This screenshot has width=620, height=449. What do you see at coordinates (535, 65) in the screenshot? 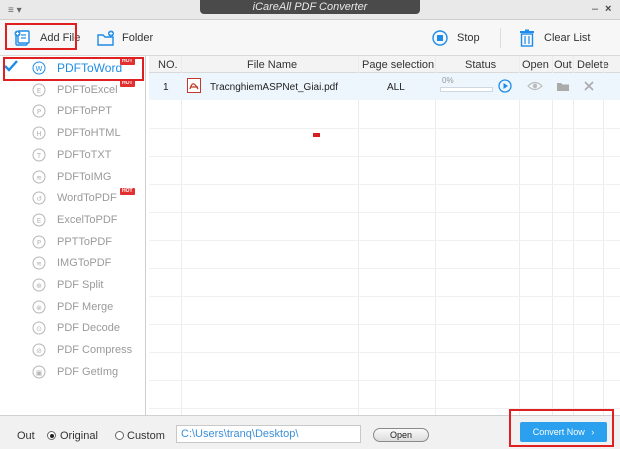
I see `header-open: Open` at bounding box center [535, 65].